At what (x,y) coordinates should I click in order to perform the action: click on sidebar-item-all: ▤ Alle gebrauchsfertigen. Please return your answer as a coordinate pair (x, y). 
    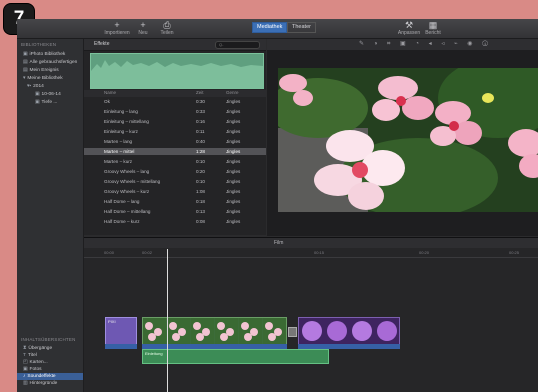
    Looking at the image, I should click on (52, 62).